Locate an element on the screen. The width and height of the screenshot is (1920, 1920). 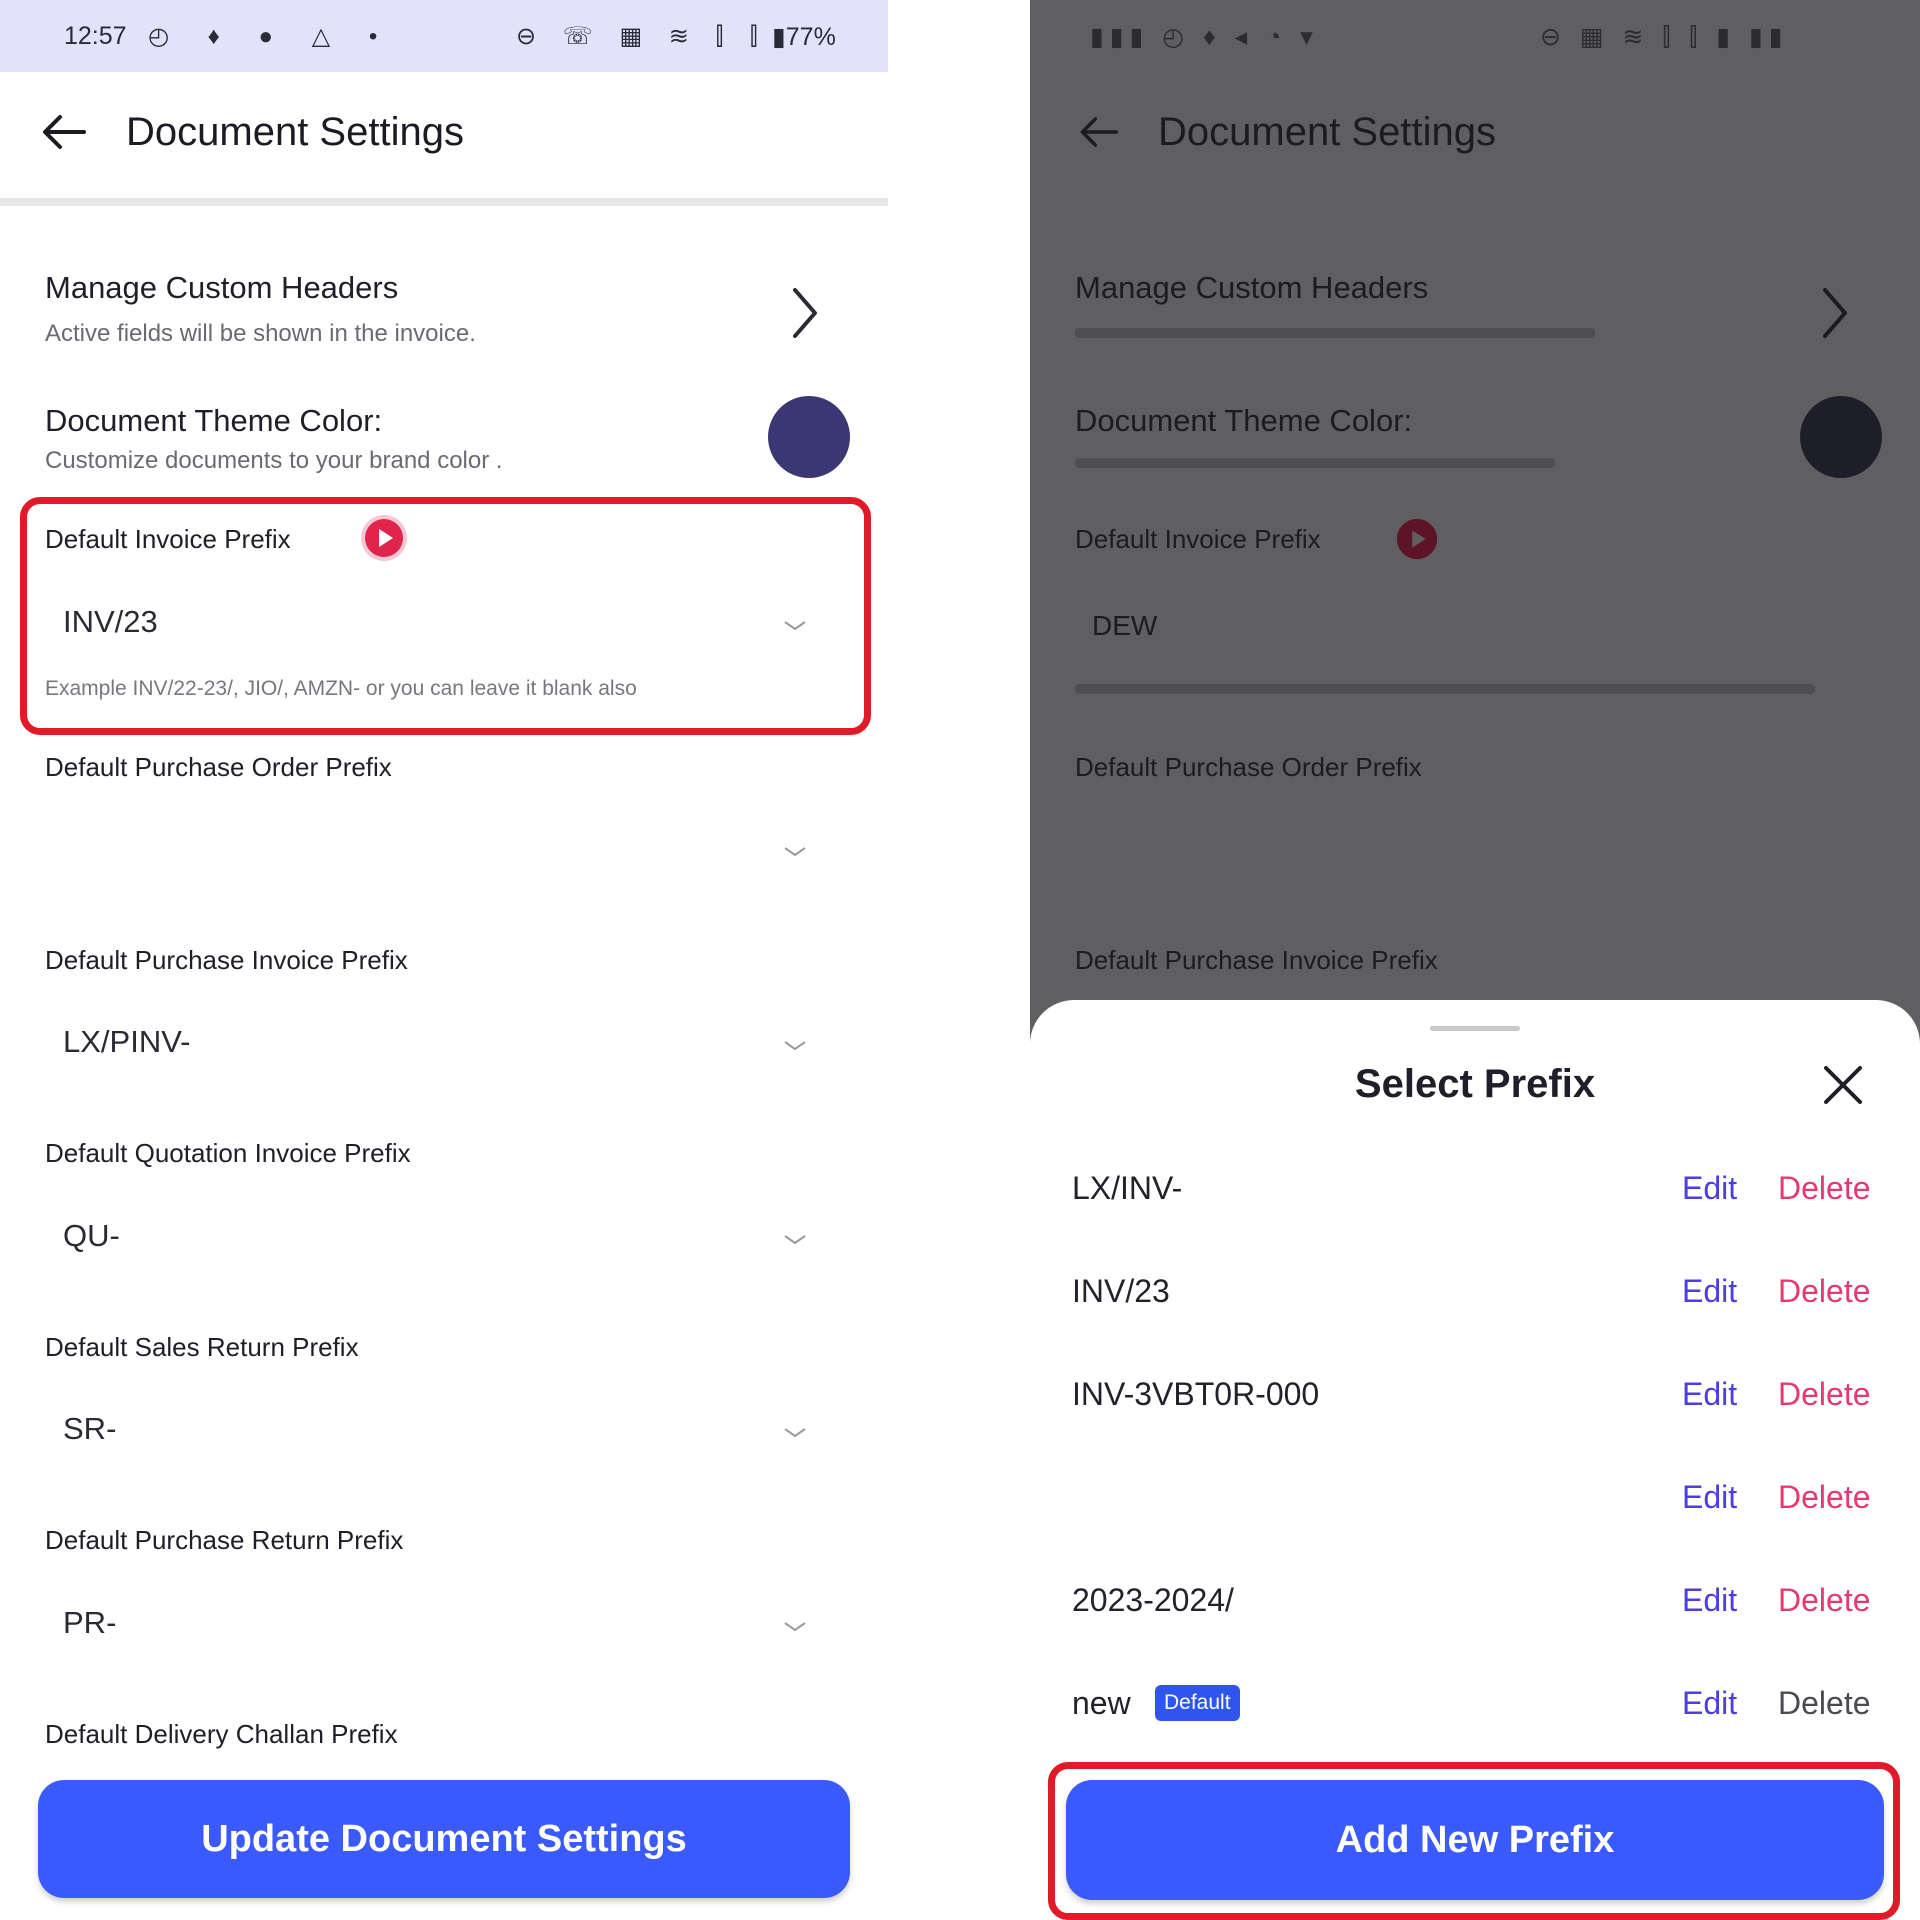
purchase-order-prefix-dropdown is located at coordinates (440, 851).